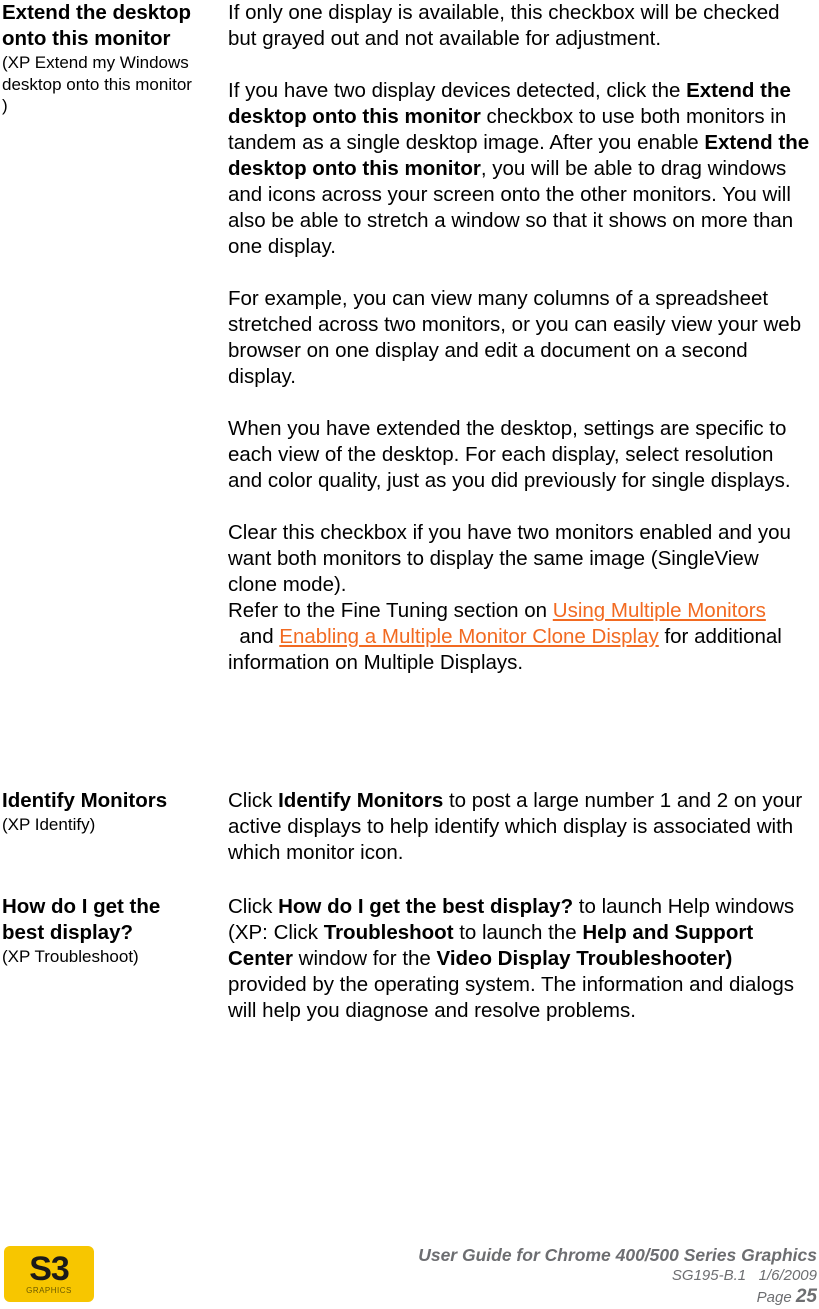 This screenshot has width=819, height=1309. What do you see at coordinates (364, 958) in the screenshot?
I see `text: window for the` at bounding box center [364, 958].